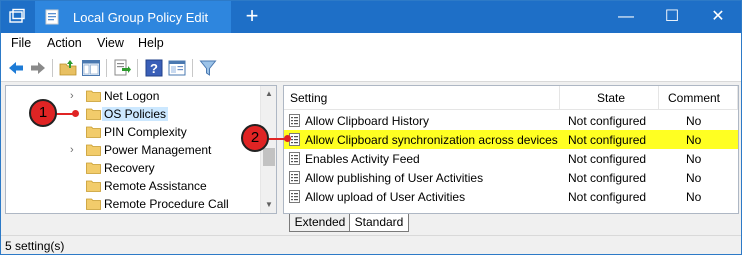 This screenshot has height=255, width=742. I want to click on show-hide-tree-icon, so click(91, 68).